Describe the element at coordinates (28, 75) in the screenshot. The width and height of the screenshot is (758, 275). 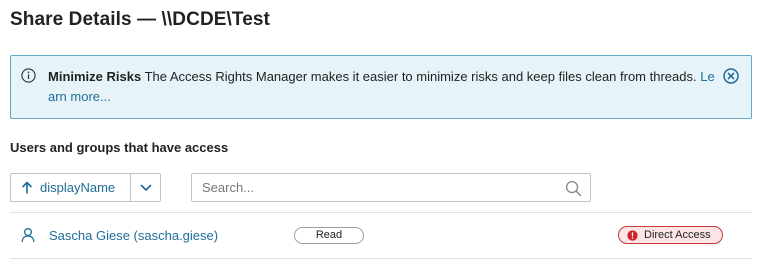
I see `info-icon` at that location.